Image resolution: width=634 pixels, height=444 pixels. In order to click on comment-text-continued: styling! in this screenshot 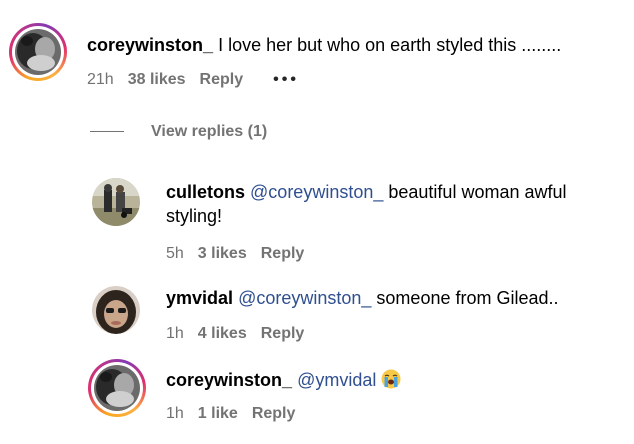, I will do `click(194, 216)`.